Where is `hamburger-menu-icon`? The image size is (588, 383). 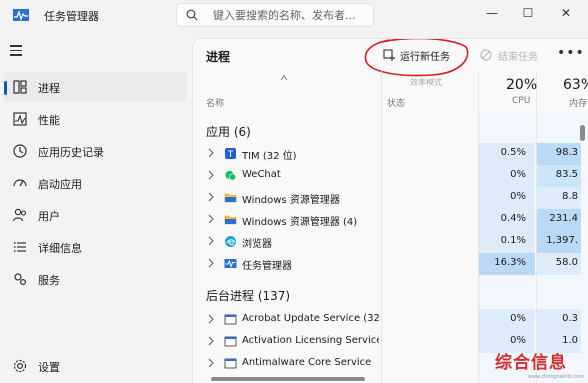
hamburger-menu-icon is located at coordinates (19, 50).